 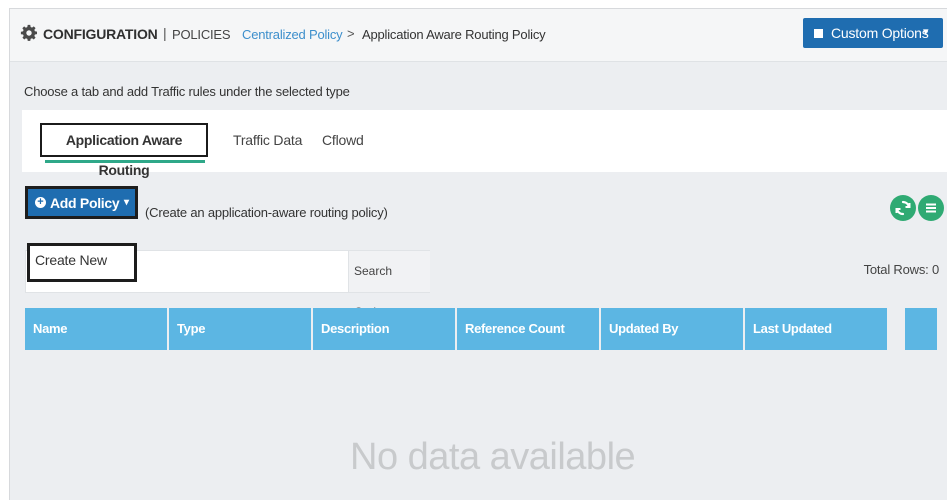 I want to click on tab-traffic-data: Traffic Data, so click(x=267, y=140).